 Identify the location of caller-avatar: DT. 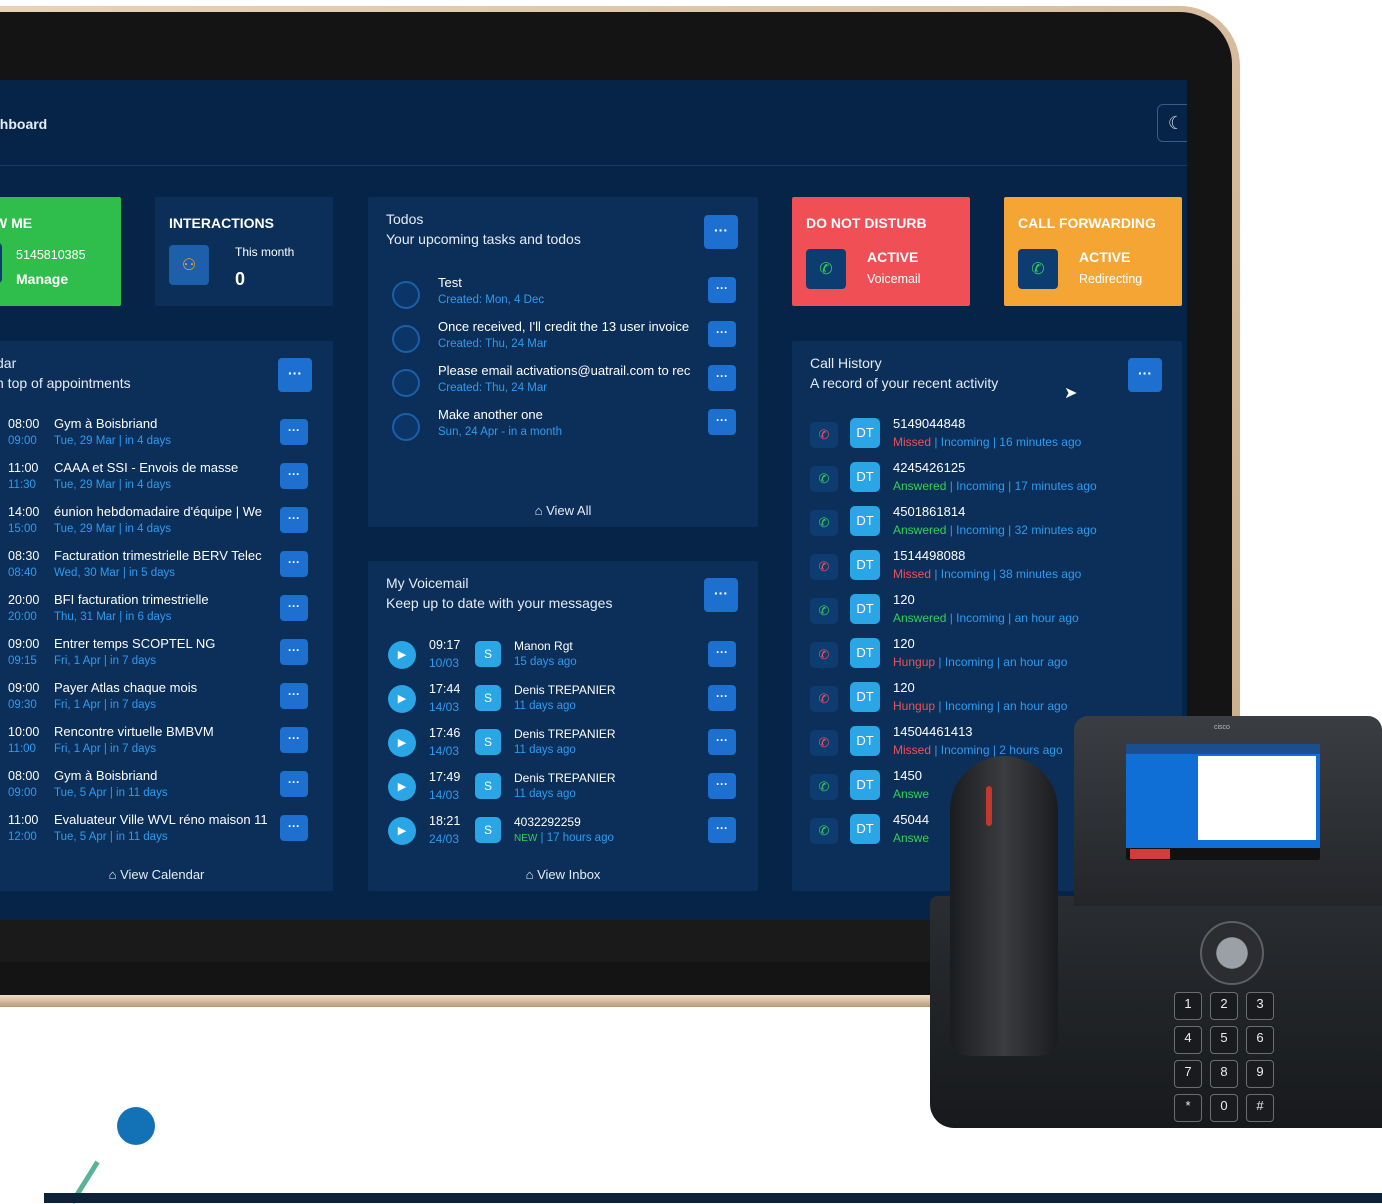
(865, 609).